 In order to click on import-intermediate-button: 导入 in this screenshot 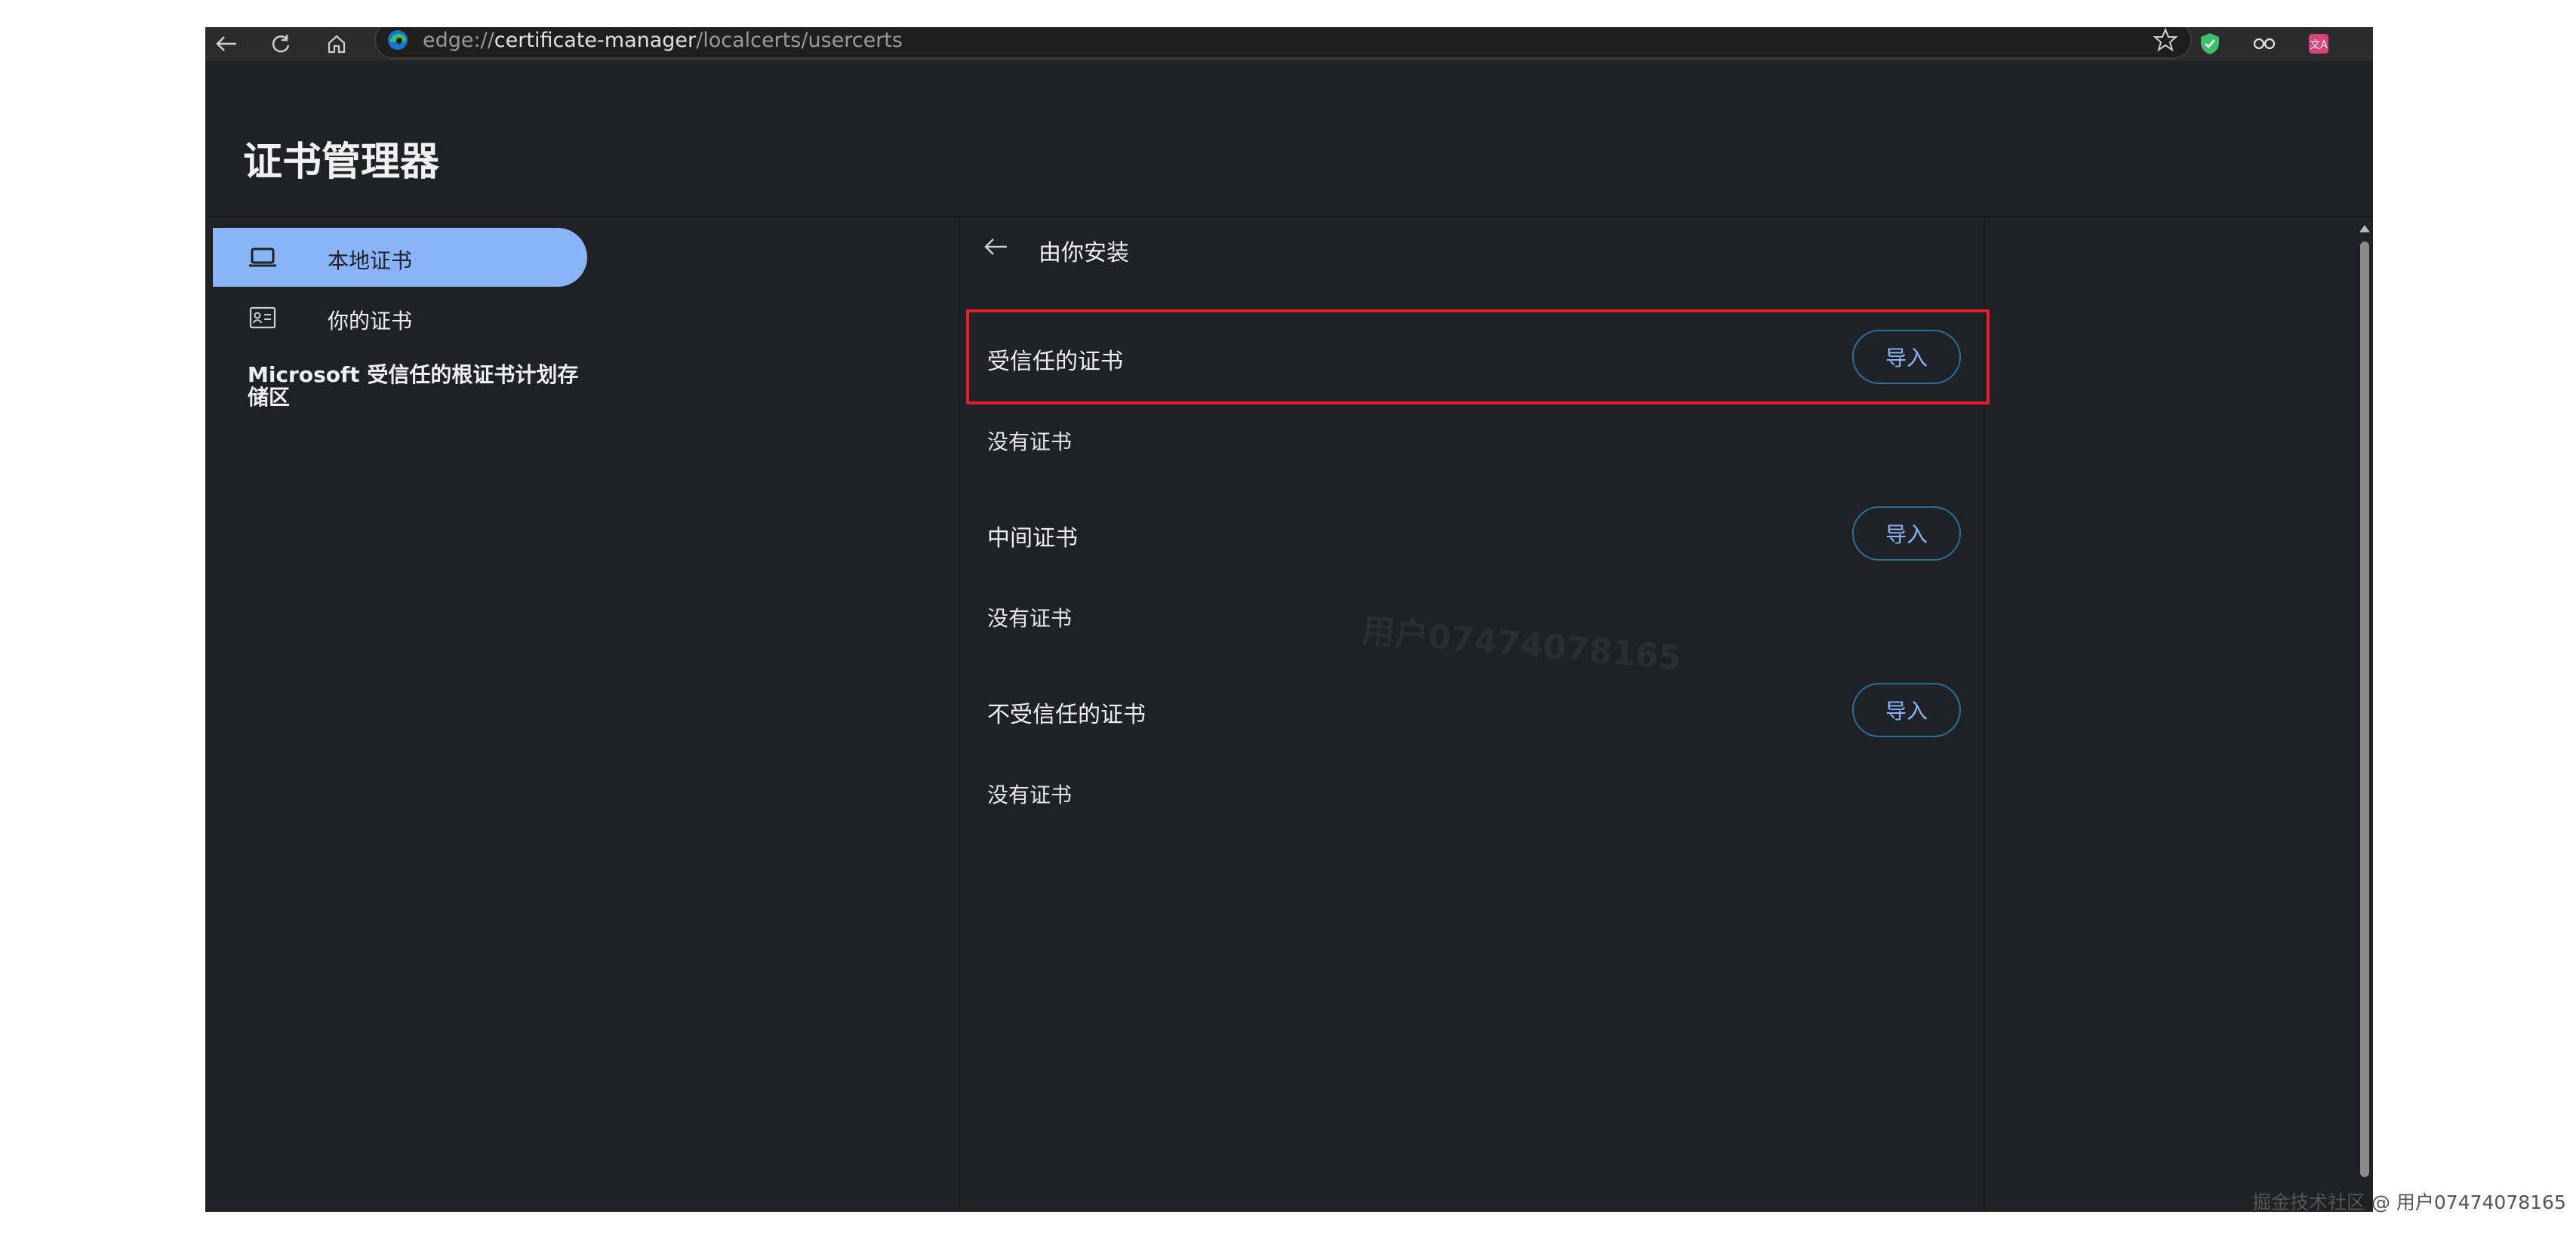, I will do `click(1906, 533)`.